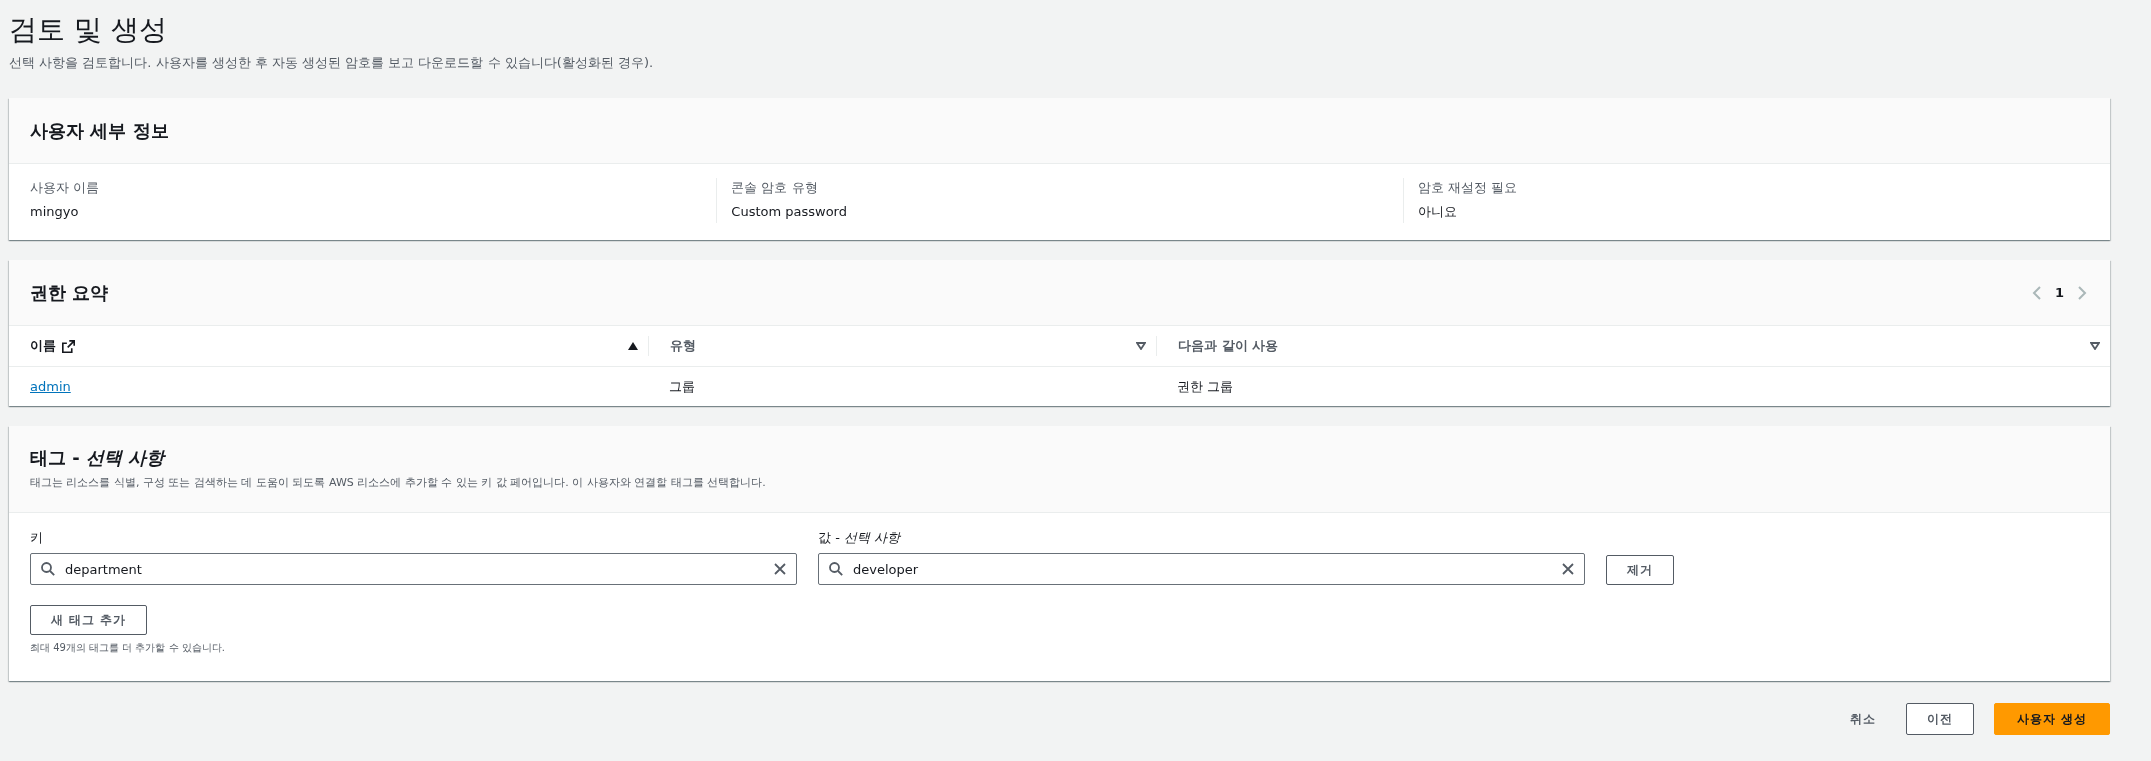 This screenshot has width=2151, height=761. I want to click on section-title: 태그 - 선택 사항, so click(98, 458).